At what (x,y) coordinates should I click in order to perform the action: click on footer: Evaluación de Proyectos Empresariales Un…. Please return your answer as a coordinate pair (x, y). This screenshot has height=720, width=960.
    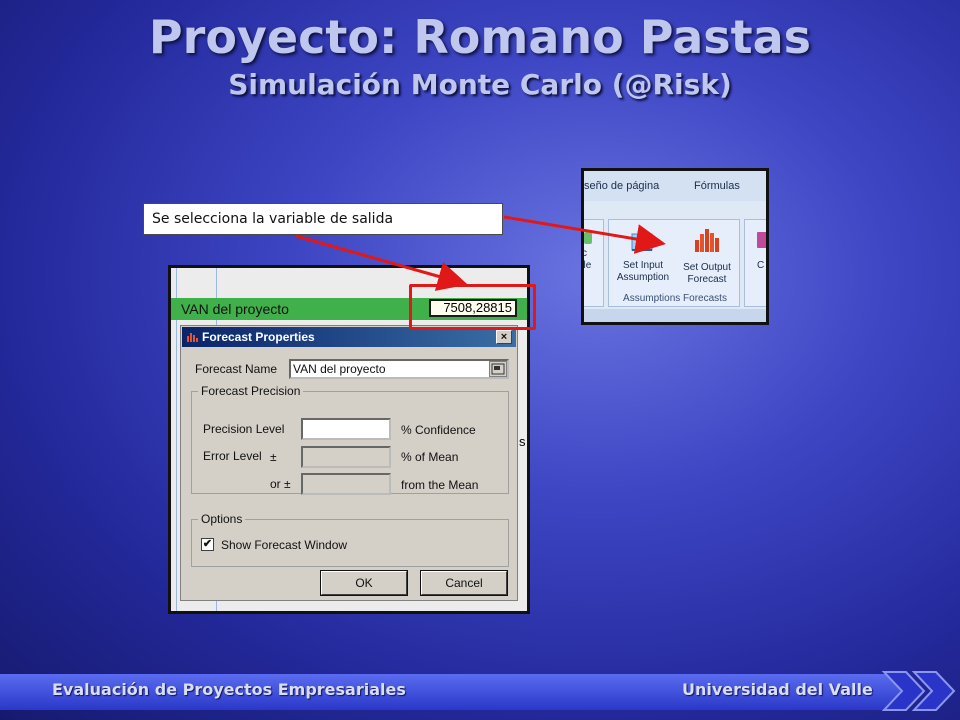
    Looking at the image, I should click on (480, 691).